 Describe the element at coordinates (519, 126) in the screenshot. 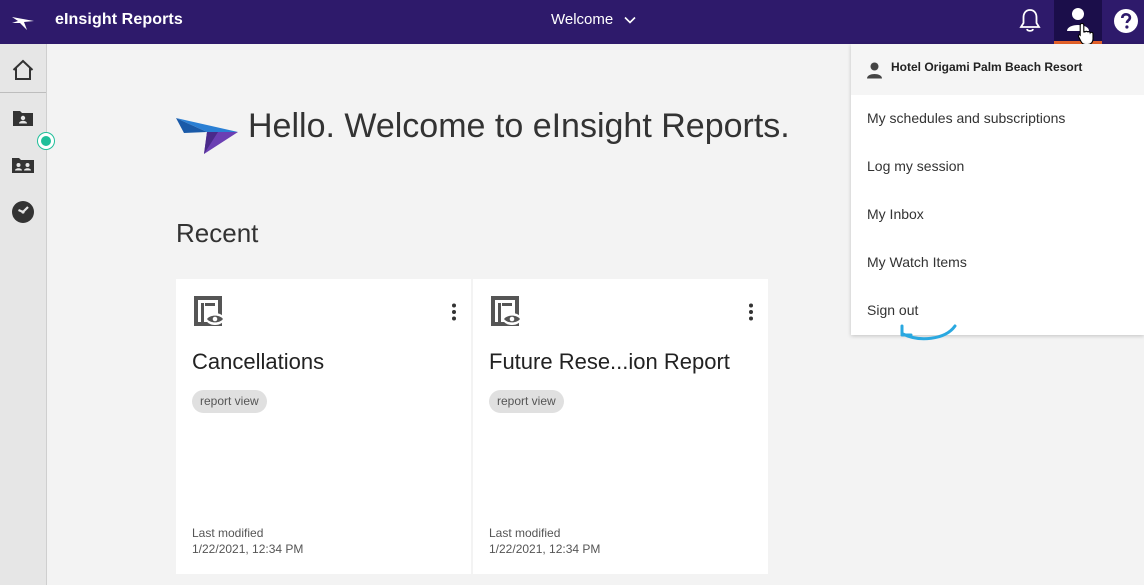

I see `welcome-heading: Hello. Welcome to eInsight Reports.` at that location.